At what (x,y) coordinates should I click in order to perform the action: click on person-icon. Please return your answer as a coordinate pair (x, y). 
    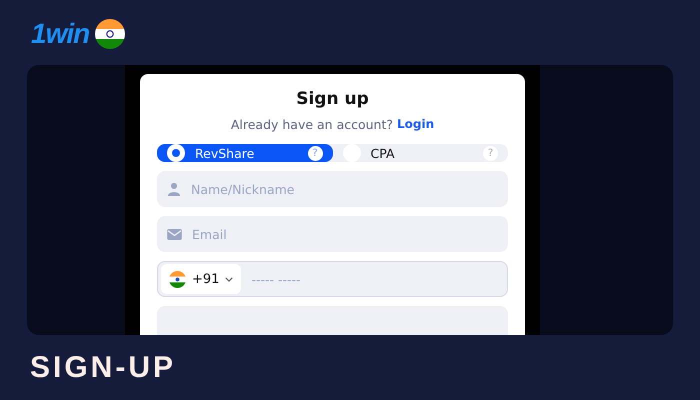
    Looking at the image, I should click on (174, 189).